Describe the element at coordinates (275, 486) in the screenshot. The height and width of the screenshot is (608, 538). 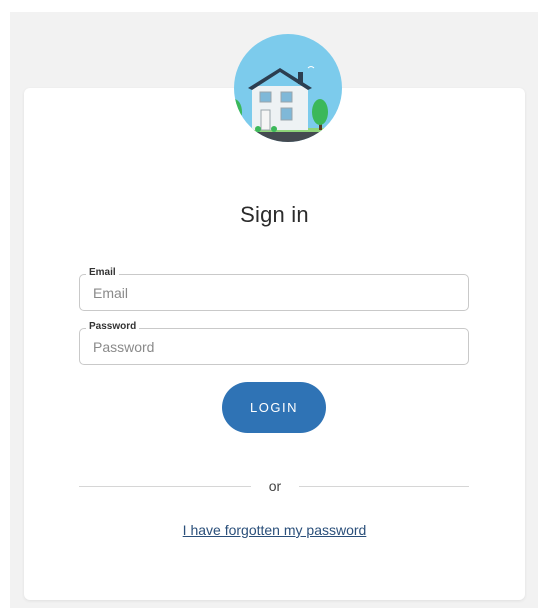
I see `divider-or-text: or` at that location.